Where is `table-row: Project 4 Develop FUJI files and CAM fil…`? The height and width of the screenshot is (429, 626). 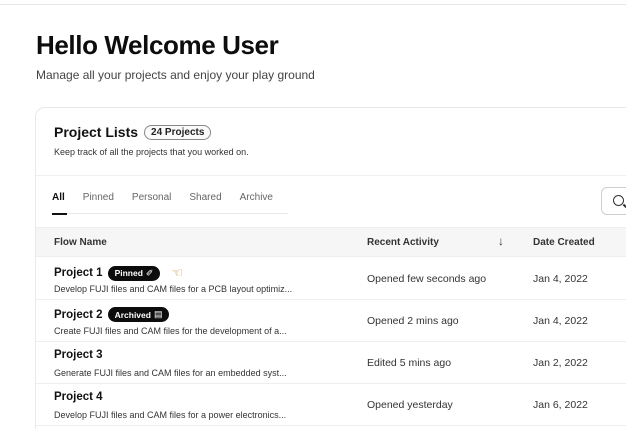 table-row: Project 4 Develop FUJI files and CAM fil… is located at coordinates (331, 405).